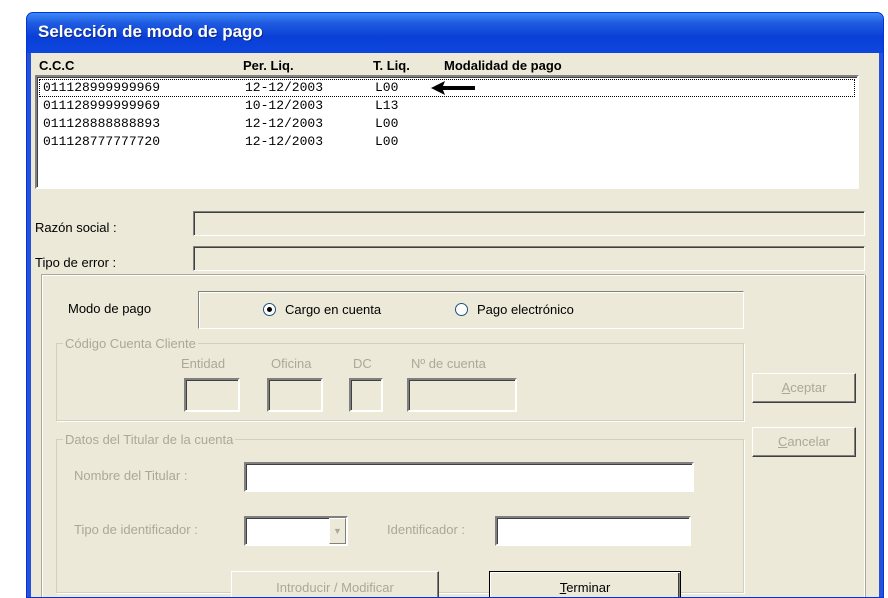  Describe the element at coordinates (284, 105) in the screenshot. I see `cell-per-liq: 10-12/2003` at that location.